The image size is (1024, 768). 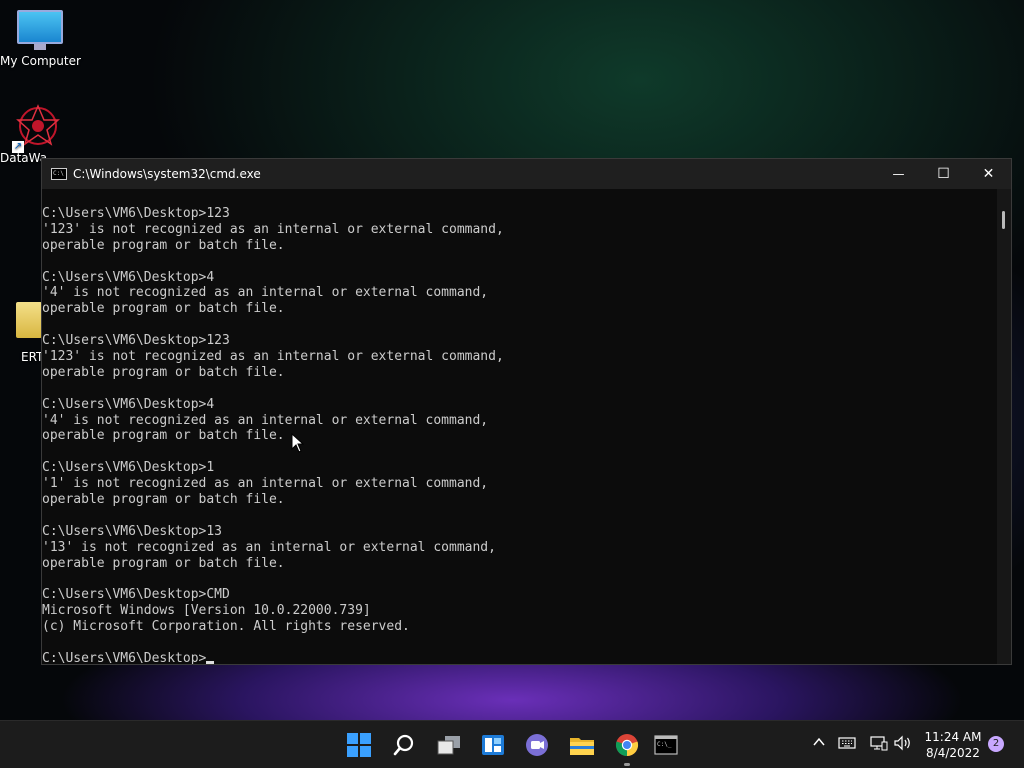 What do you see at coordinates (1004, 426) in the screenshot?
I see `vertical-scrollbar` at bounding box center [1004, 426].